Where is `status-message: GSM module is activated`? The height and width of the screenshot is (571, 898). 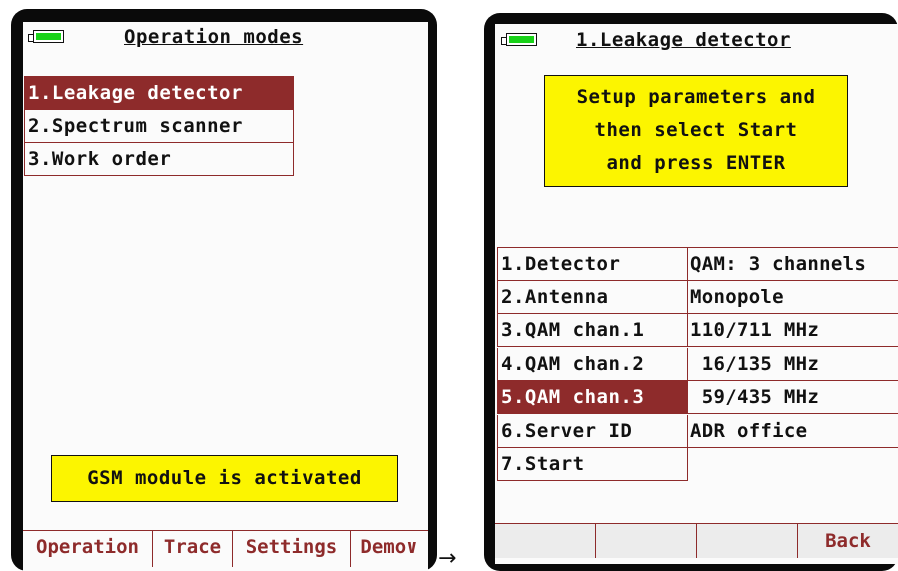 status-message: GSM module is activated is located at coordinates (224, 478).